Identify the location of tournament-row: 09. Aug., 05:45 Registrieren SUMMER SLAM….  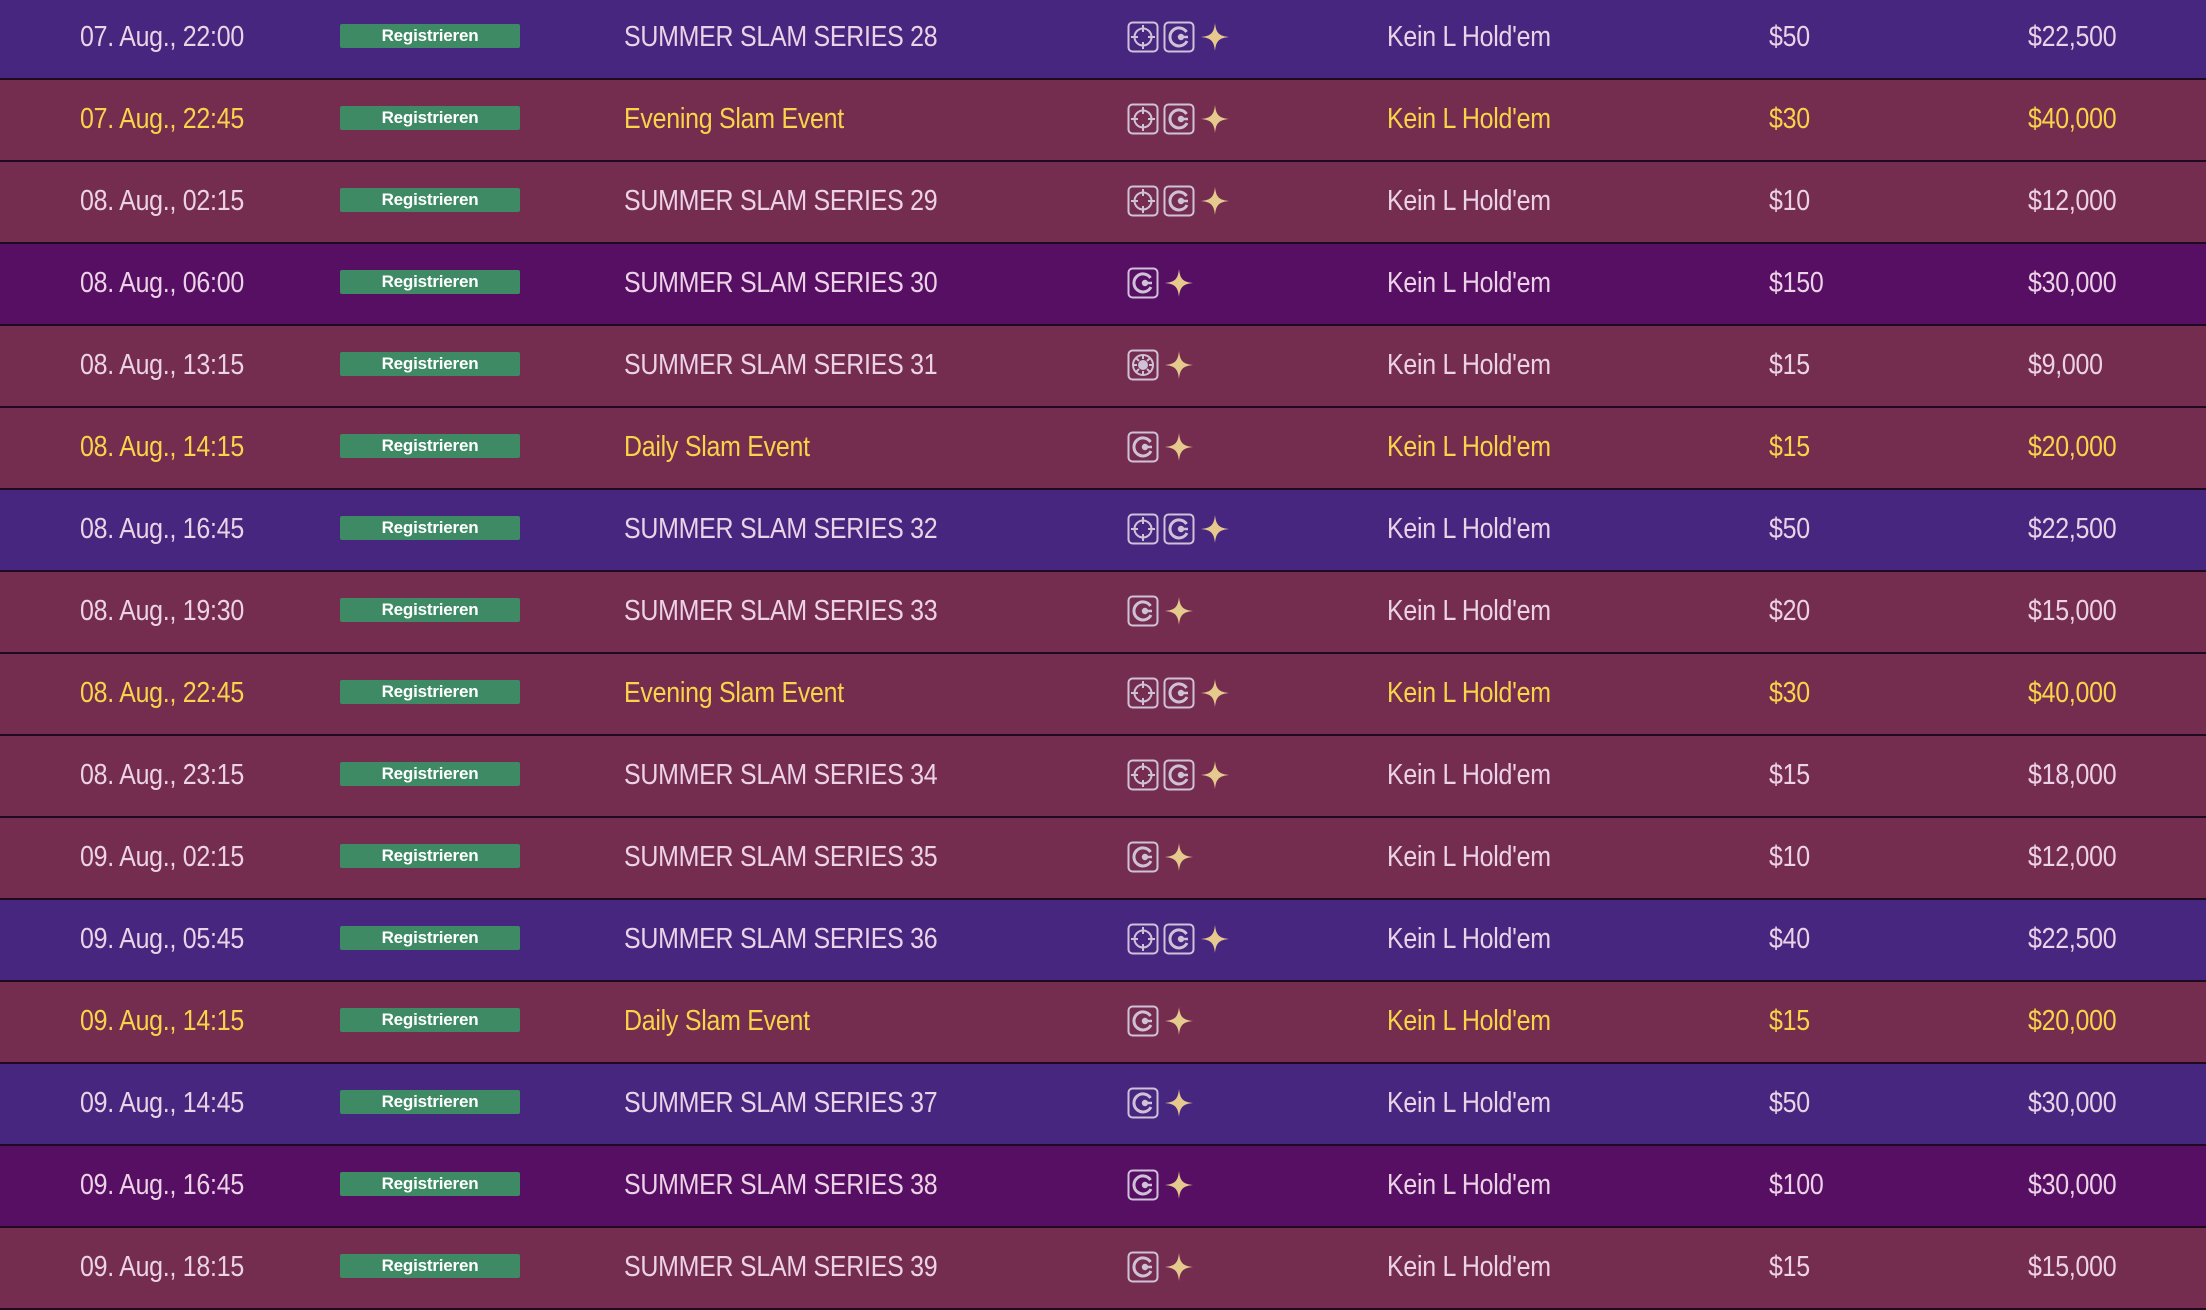
(1103, 941).